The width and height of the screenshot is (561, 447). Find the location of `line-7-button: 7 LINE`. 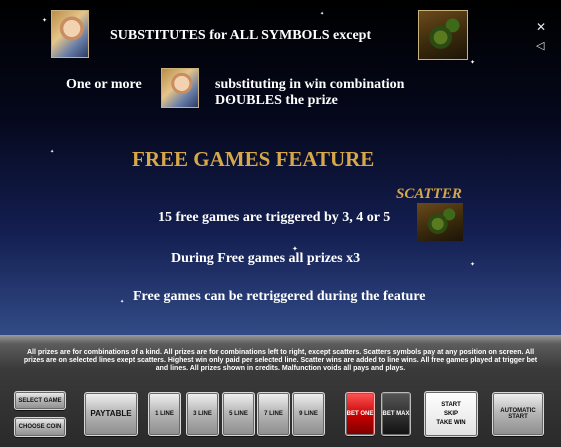

line-7-button: 7 LINE is located at coordinates (273, 414).